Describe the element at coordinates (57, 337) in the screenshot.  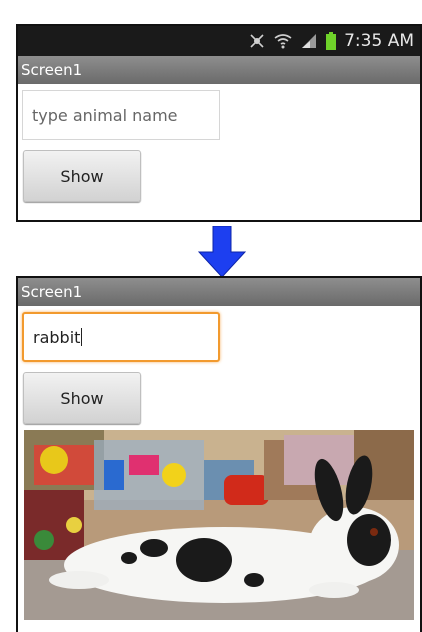
I see `animal-name-value: rabbit` at that location.